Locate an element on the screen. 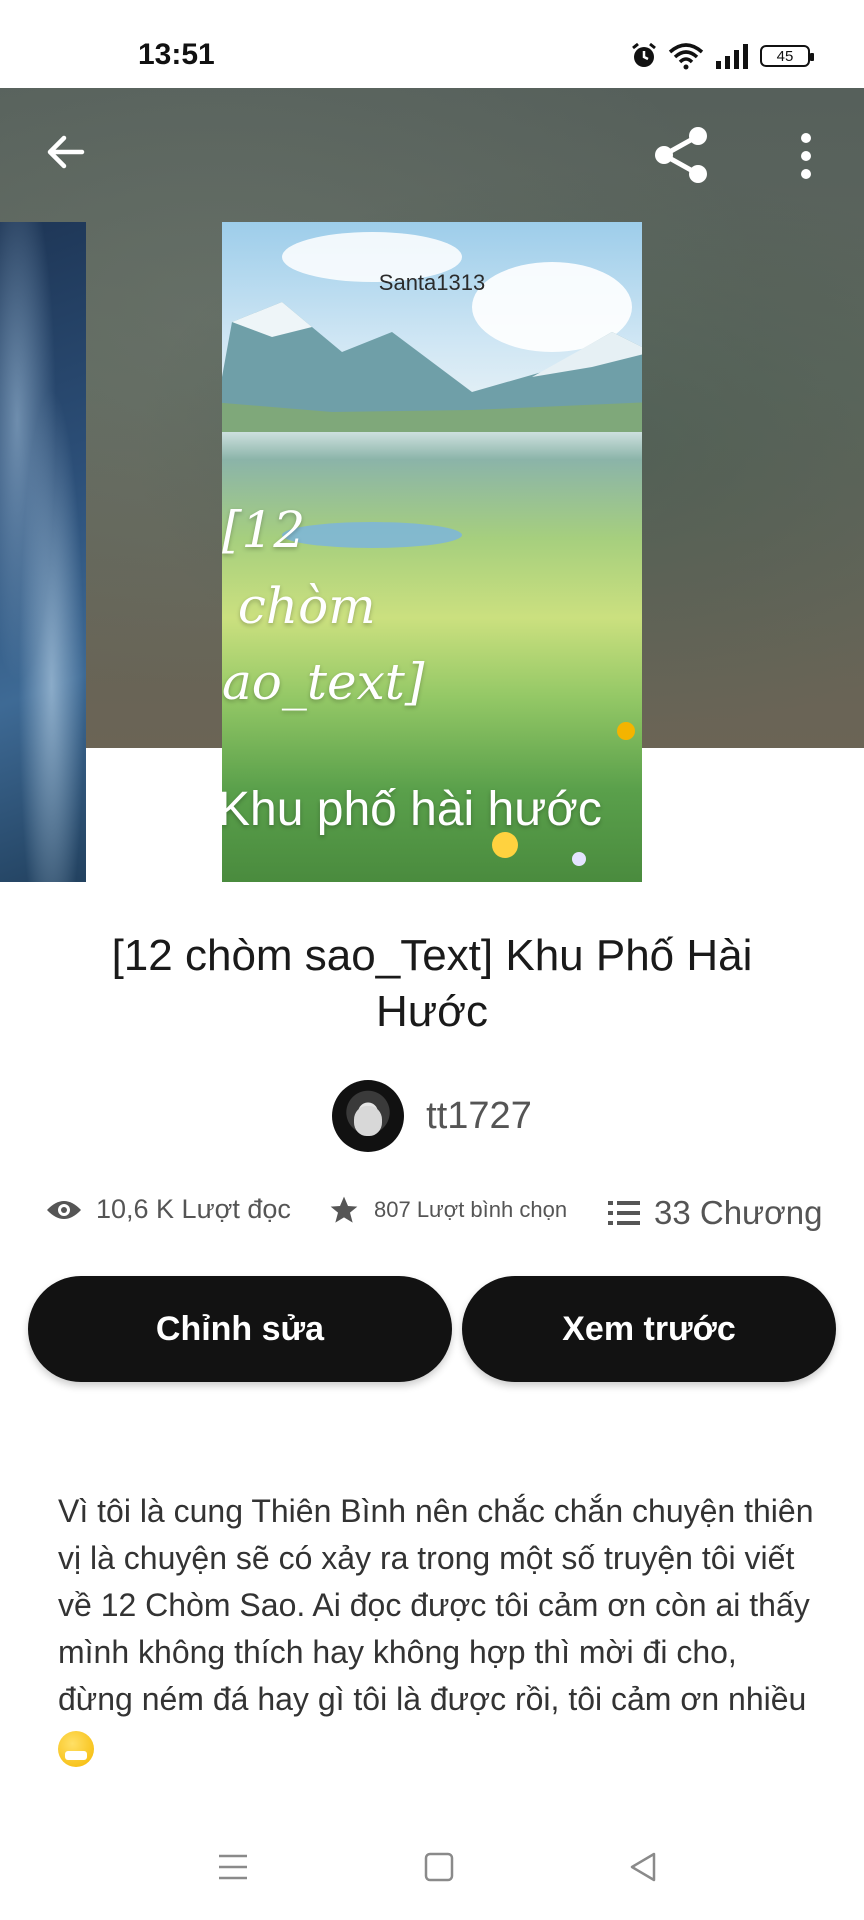 This screenshot has width=864, height=1920. share-icon is located at coordinates (681, 155).